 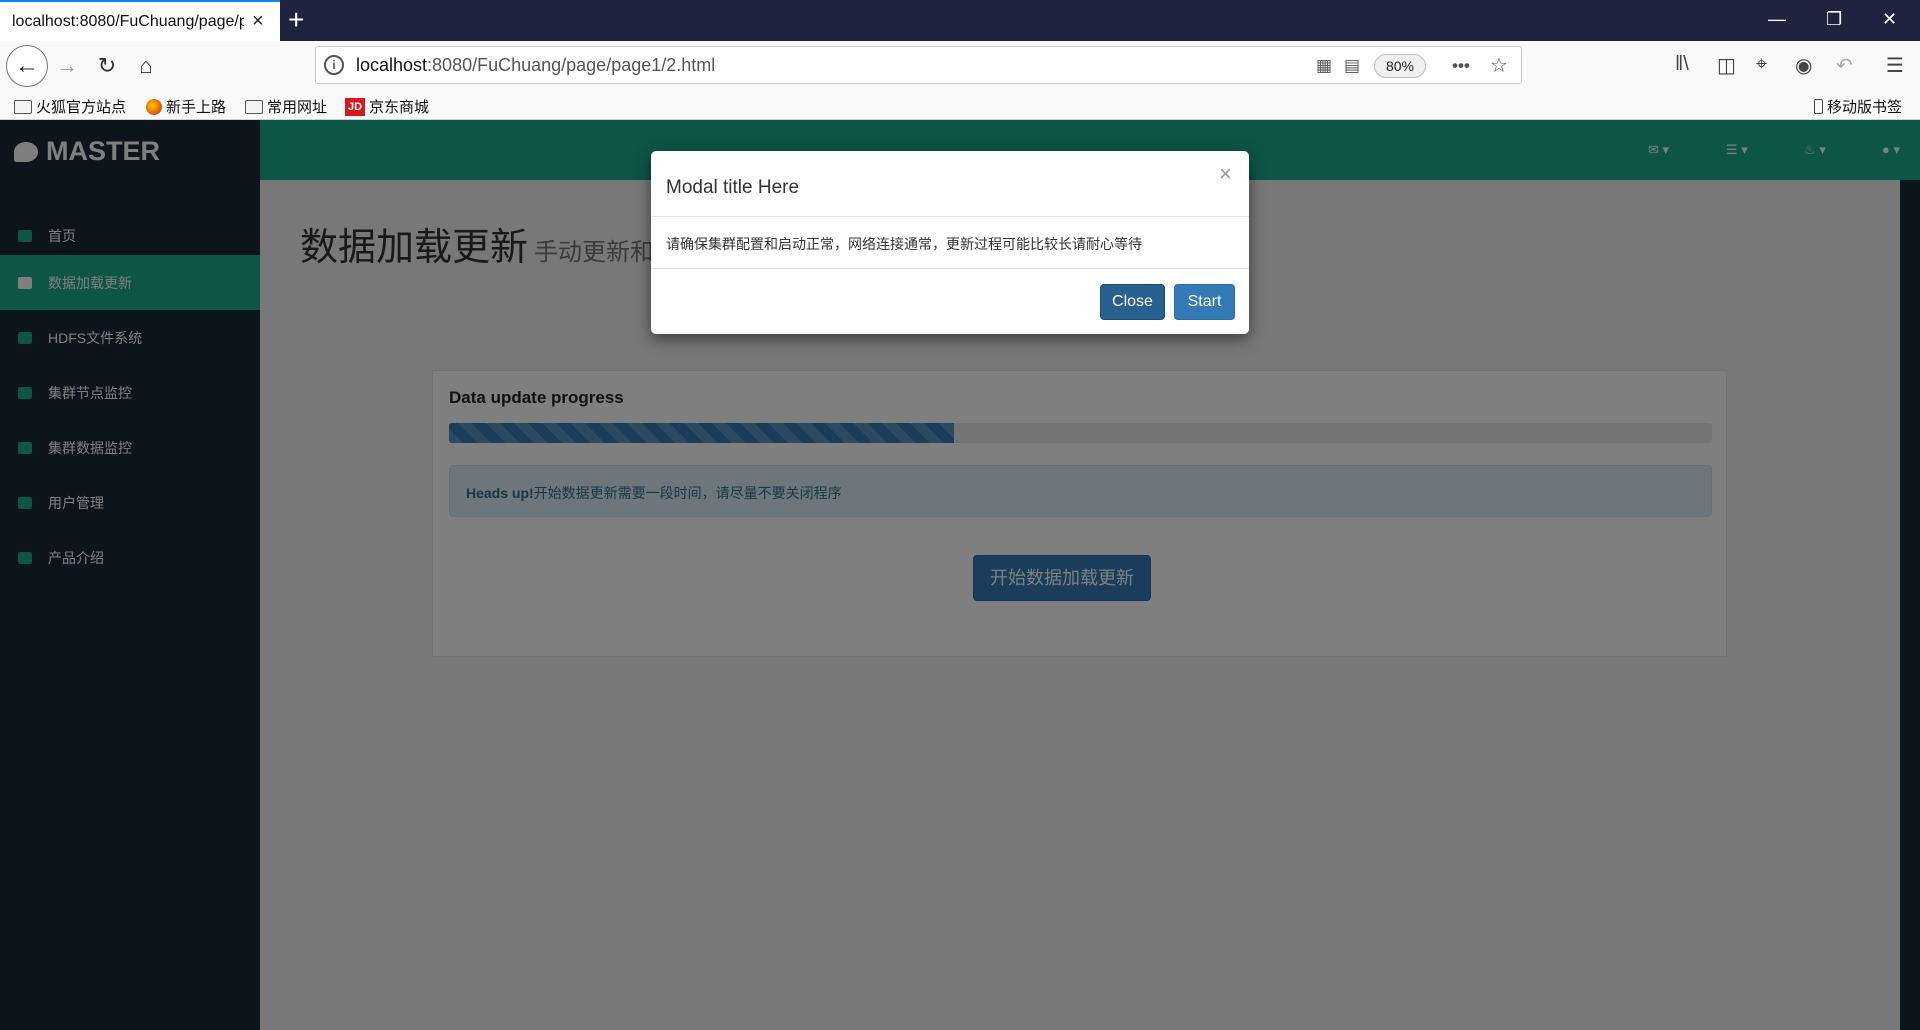 I want to click on bookmark-label: 京东商城, so click(x=399, y=107).